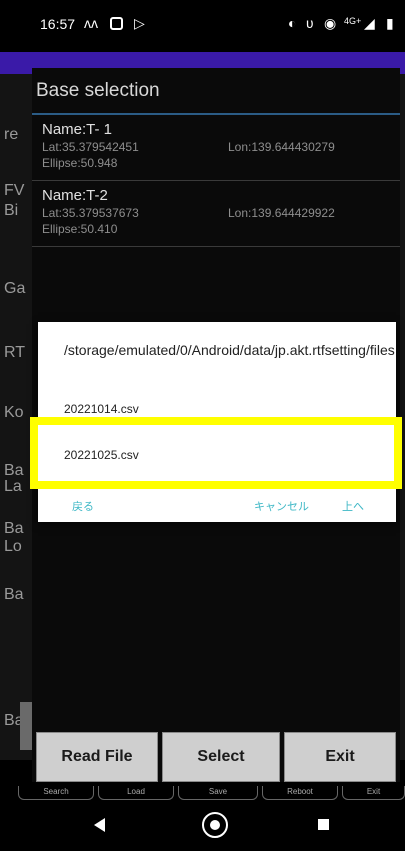 Image resolution: width=405 pixels, height=851 pixels. What do you see at coordinates (281, 506) in the screenshot?
I see `cancel-button: キャンセル` at bounding box center [281, 506].